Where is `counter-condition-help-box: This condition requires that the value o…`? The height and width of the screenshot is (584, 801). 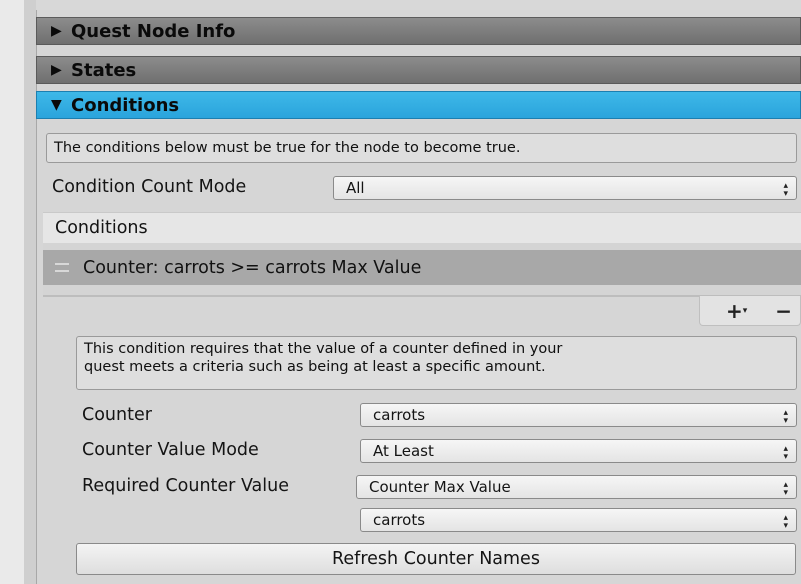 counter-condition-help-box: This condition requires that the value o… is located at coordinates (436, 363).